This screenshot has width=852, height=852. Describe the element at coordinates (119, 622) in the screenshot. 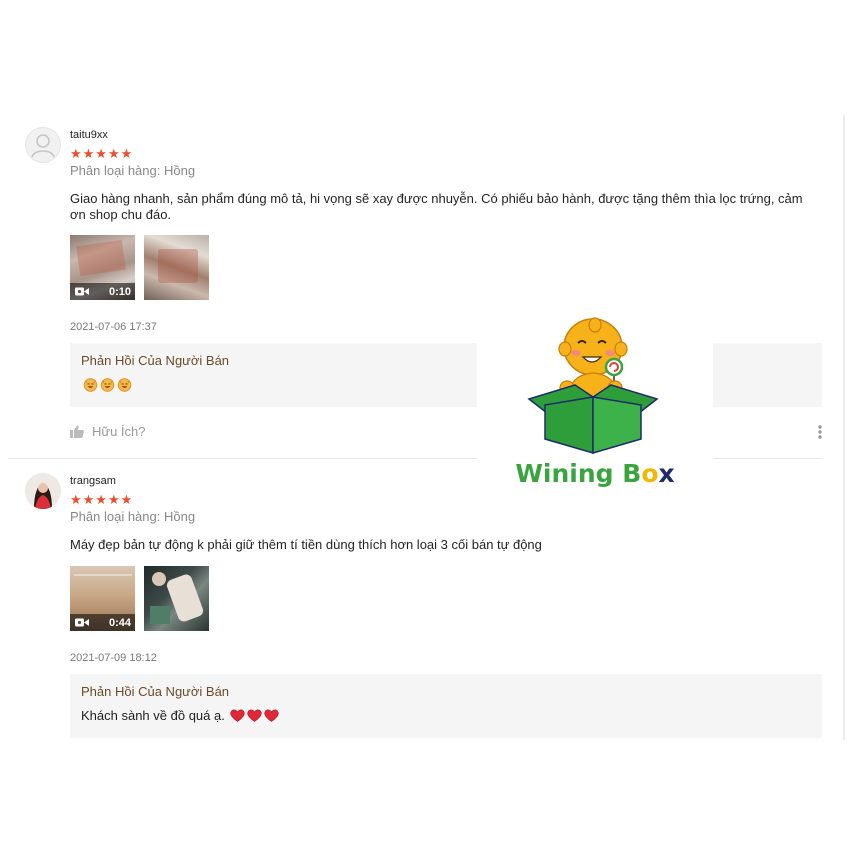

I see `video-duration: 0:44` at that location.